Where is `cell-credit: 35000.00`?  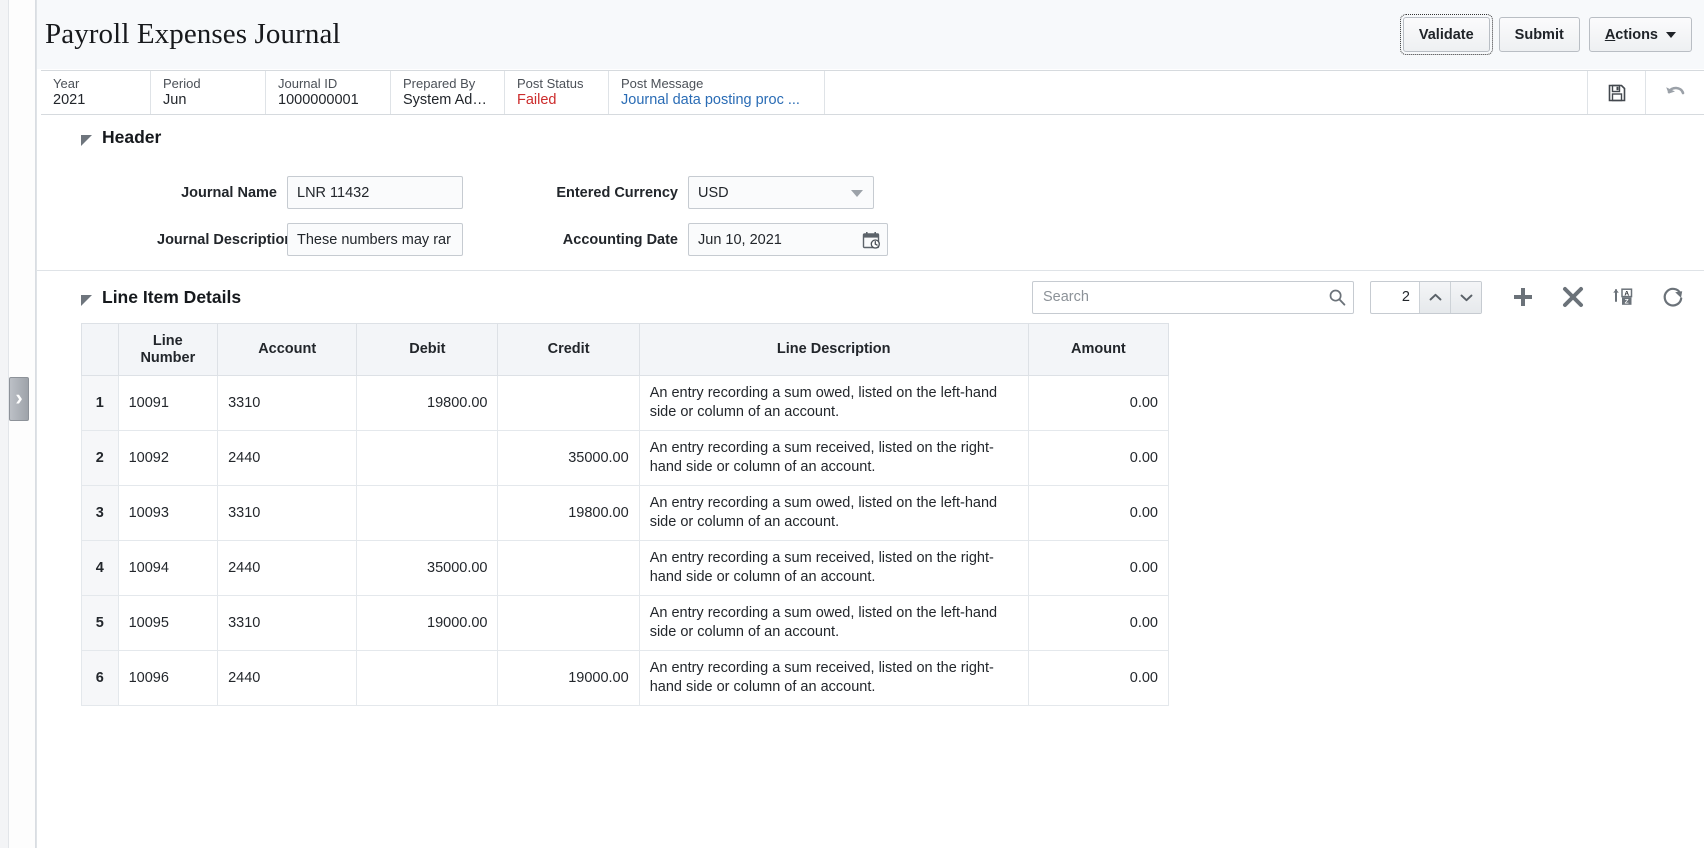
cell-credit: 35000.00 is located at coordinates (568, 458).